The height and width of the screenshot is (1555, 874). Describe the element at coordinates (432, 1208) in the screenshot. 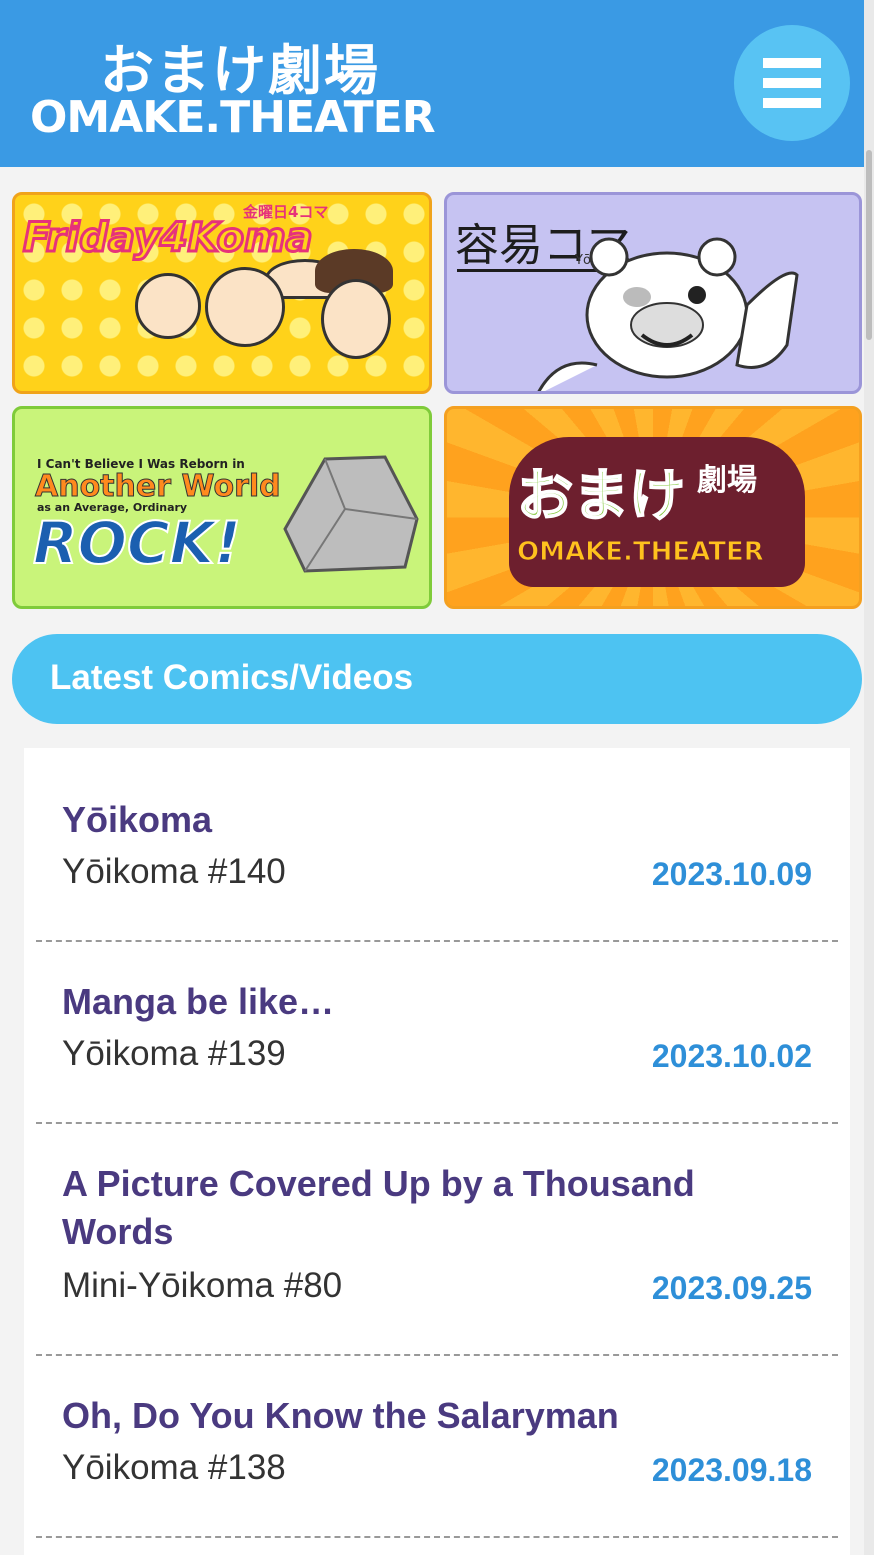

I see `item-title: A Picture Covered Up by a Thousand Words` at that location.